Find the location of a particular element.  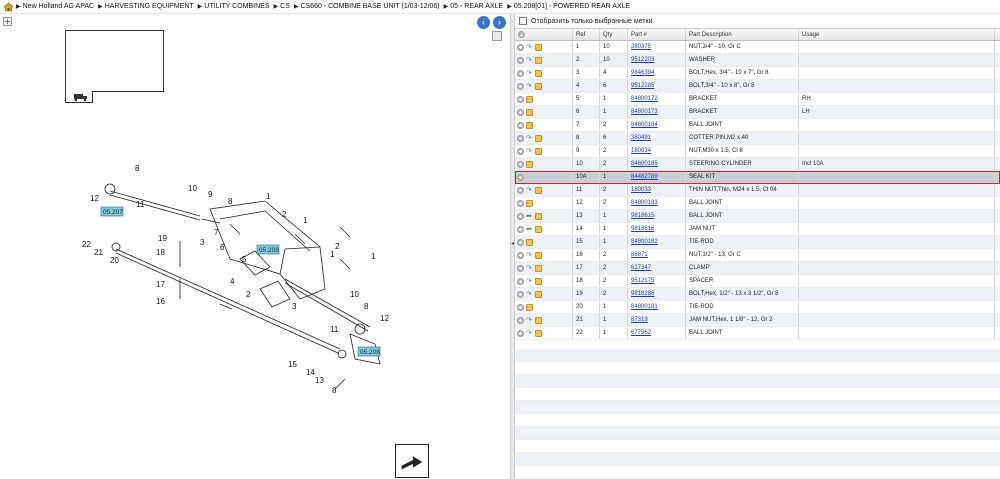

table-row: ➦ 14 1 9818616 JAM NUT is located at coordinates (757, 229).